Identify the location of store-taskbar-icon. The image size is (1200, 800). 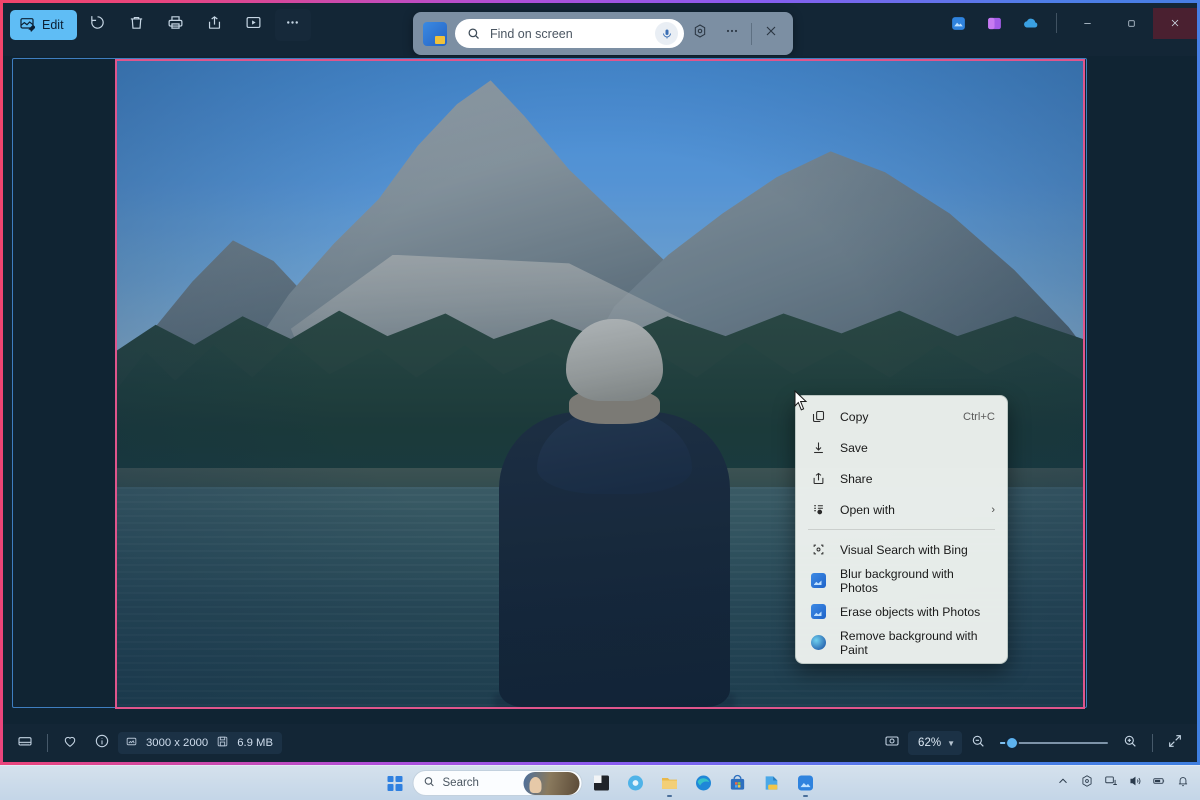
(737, 783).